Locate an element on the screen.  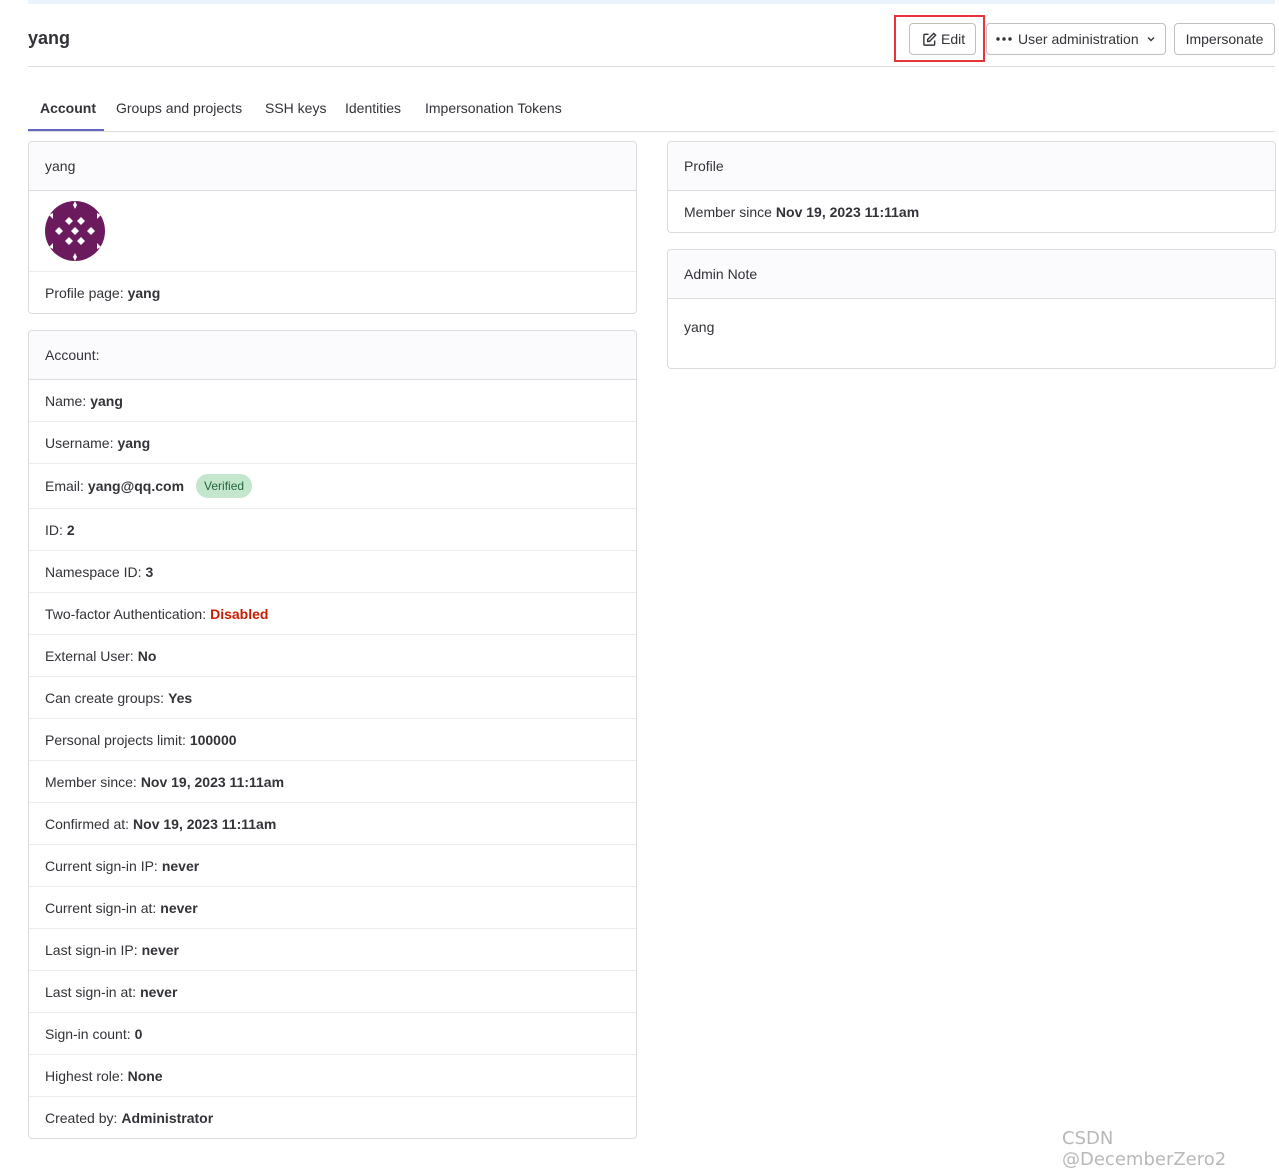
account-row-id: ID: 2 is located at coordinates (332, 530).